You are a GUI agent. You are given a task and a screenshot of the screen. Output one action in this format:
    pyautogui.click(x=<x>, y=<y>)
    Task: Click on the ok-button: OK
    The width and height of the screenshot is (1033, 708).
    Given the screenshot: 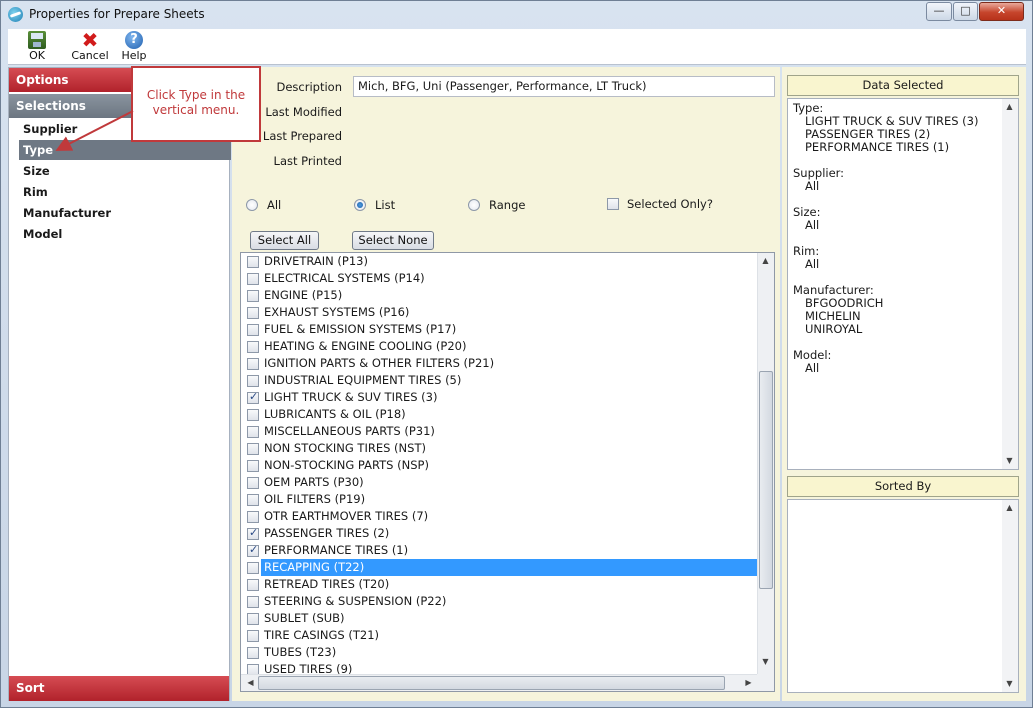 What is the action you would take?
    pyautogui.click(x=37, y=46)
    